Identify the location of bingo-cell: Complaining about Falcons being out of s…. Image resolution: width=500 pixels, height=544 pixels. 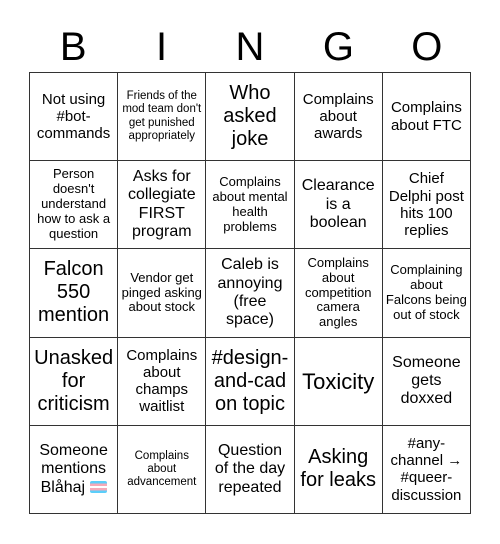
(426, 293).